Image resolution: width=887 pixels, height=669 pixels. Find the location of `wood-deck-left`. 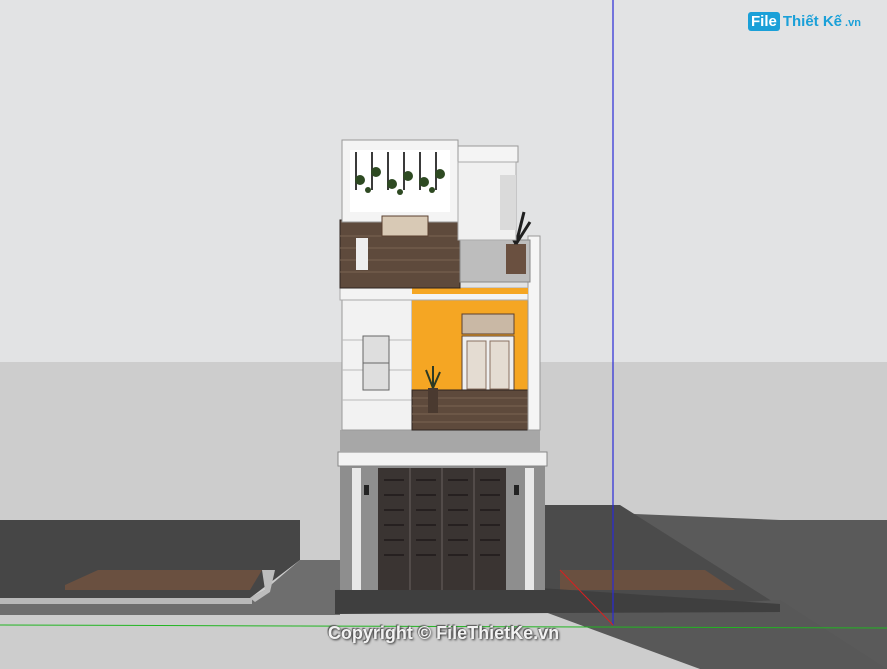

wood-deck-left is located at coordinates (163, 580).